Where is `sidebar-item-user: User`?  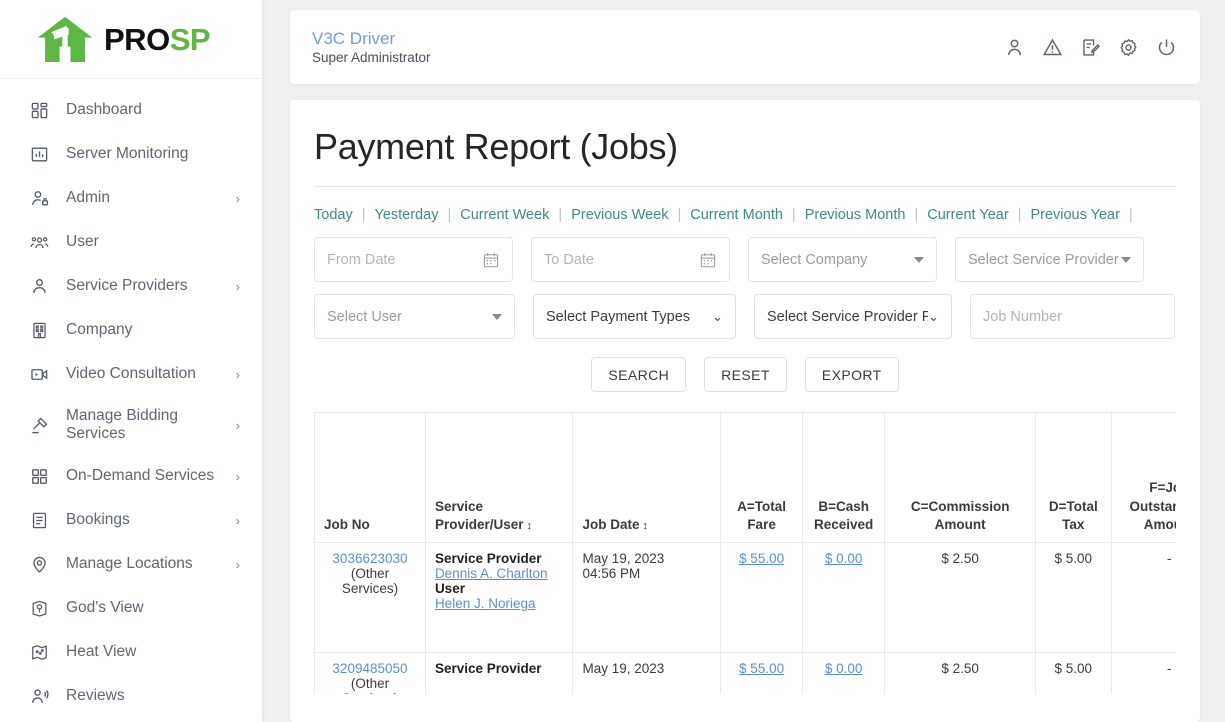
sidebar-item-user: User is located at coordinates (131, 242).